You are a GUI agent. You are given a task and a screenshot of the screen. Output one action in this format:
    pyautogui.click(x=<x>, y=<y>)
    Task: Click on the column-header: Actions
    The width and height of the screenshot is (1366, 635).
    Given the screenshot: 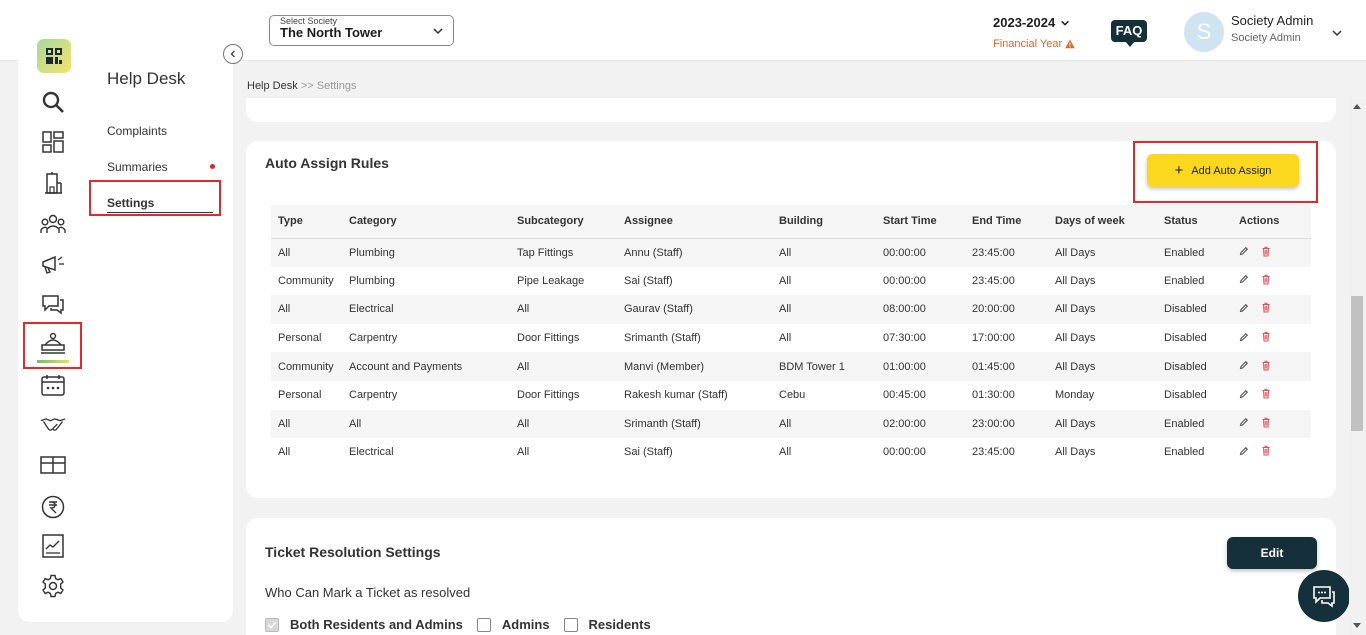 What is the action you would take?
    pyautogui.click(x=1271, y=222)
    